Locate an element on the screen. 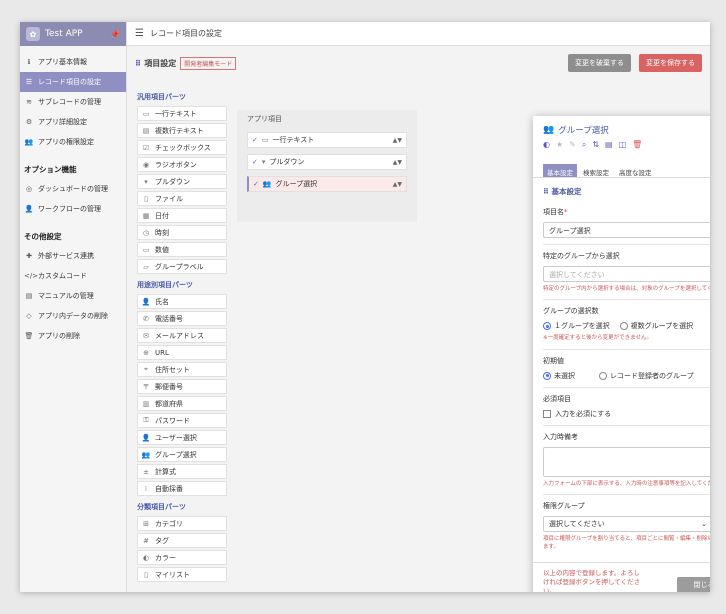  map-icon: ▥ is located at coordinates (146, 403).